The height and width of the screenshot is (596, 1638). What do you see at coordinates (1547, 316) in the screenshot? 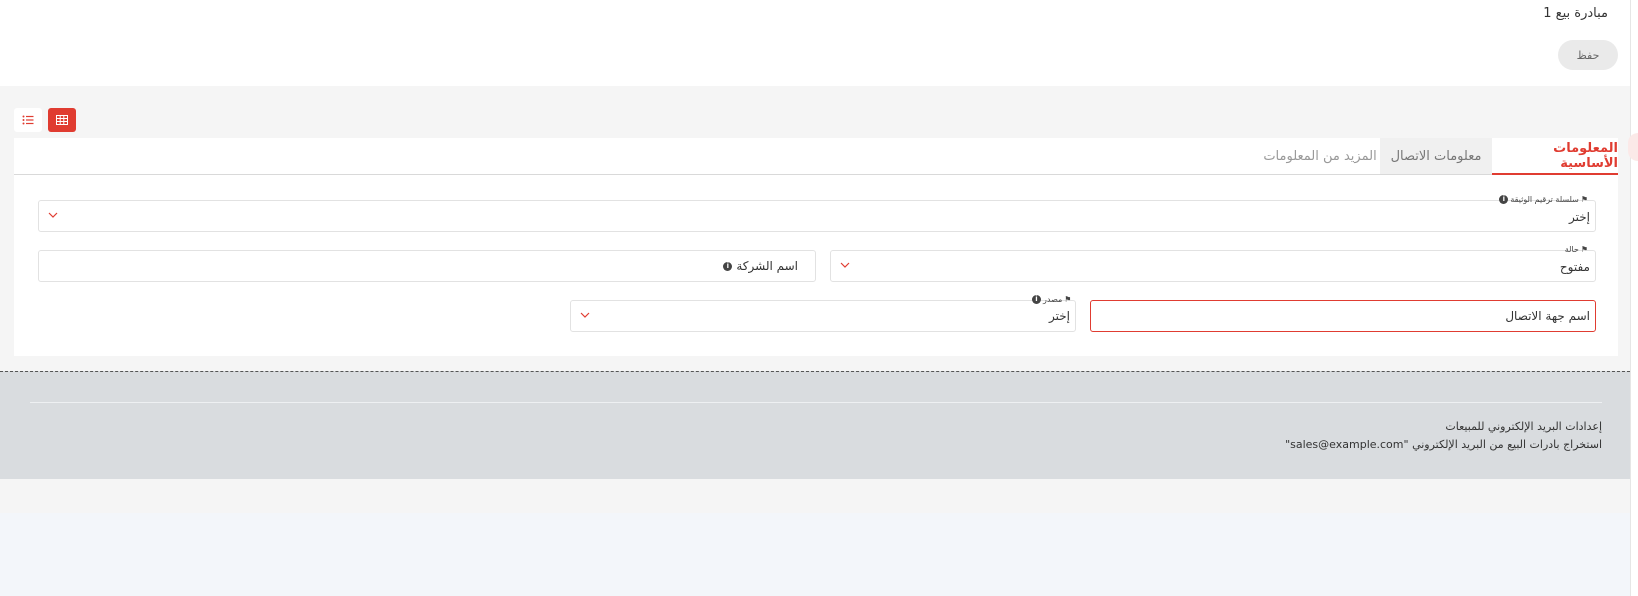
I see `contact-name-placeholder: اسم جهة الاتصال` at bounding box center [1547, 316].